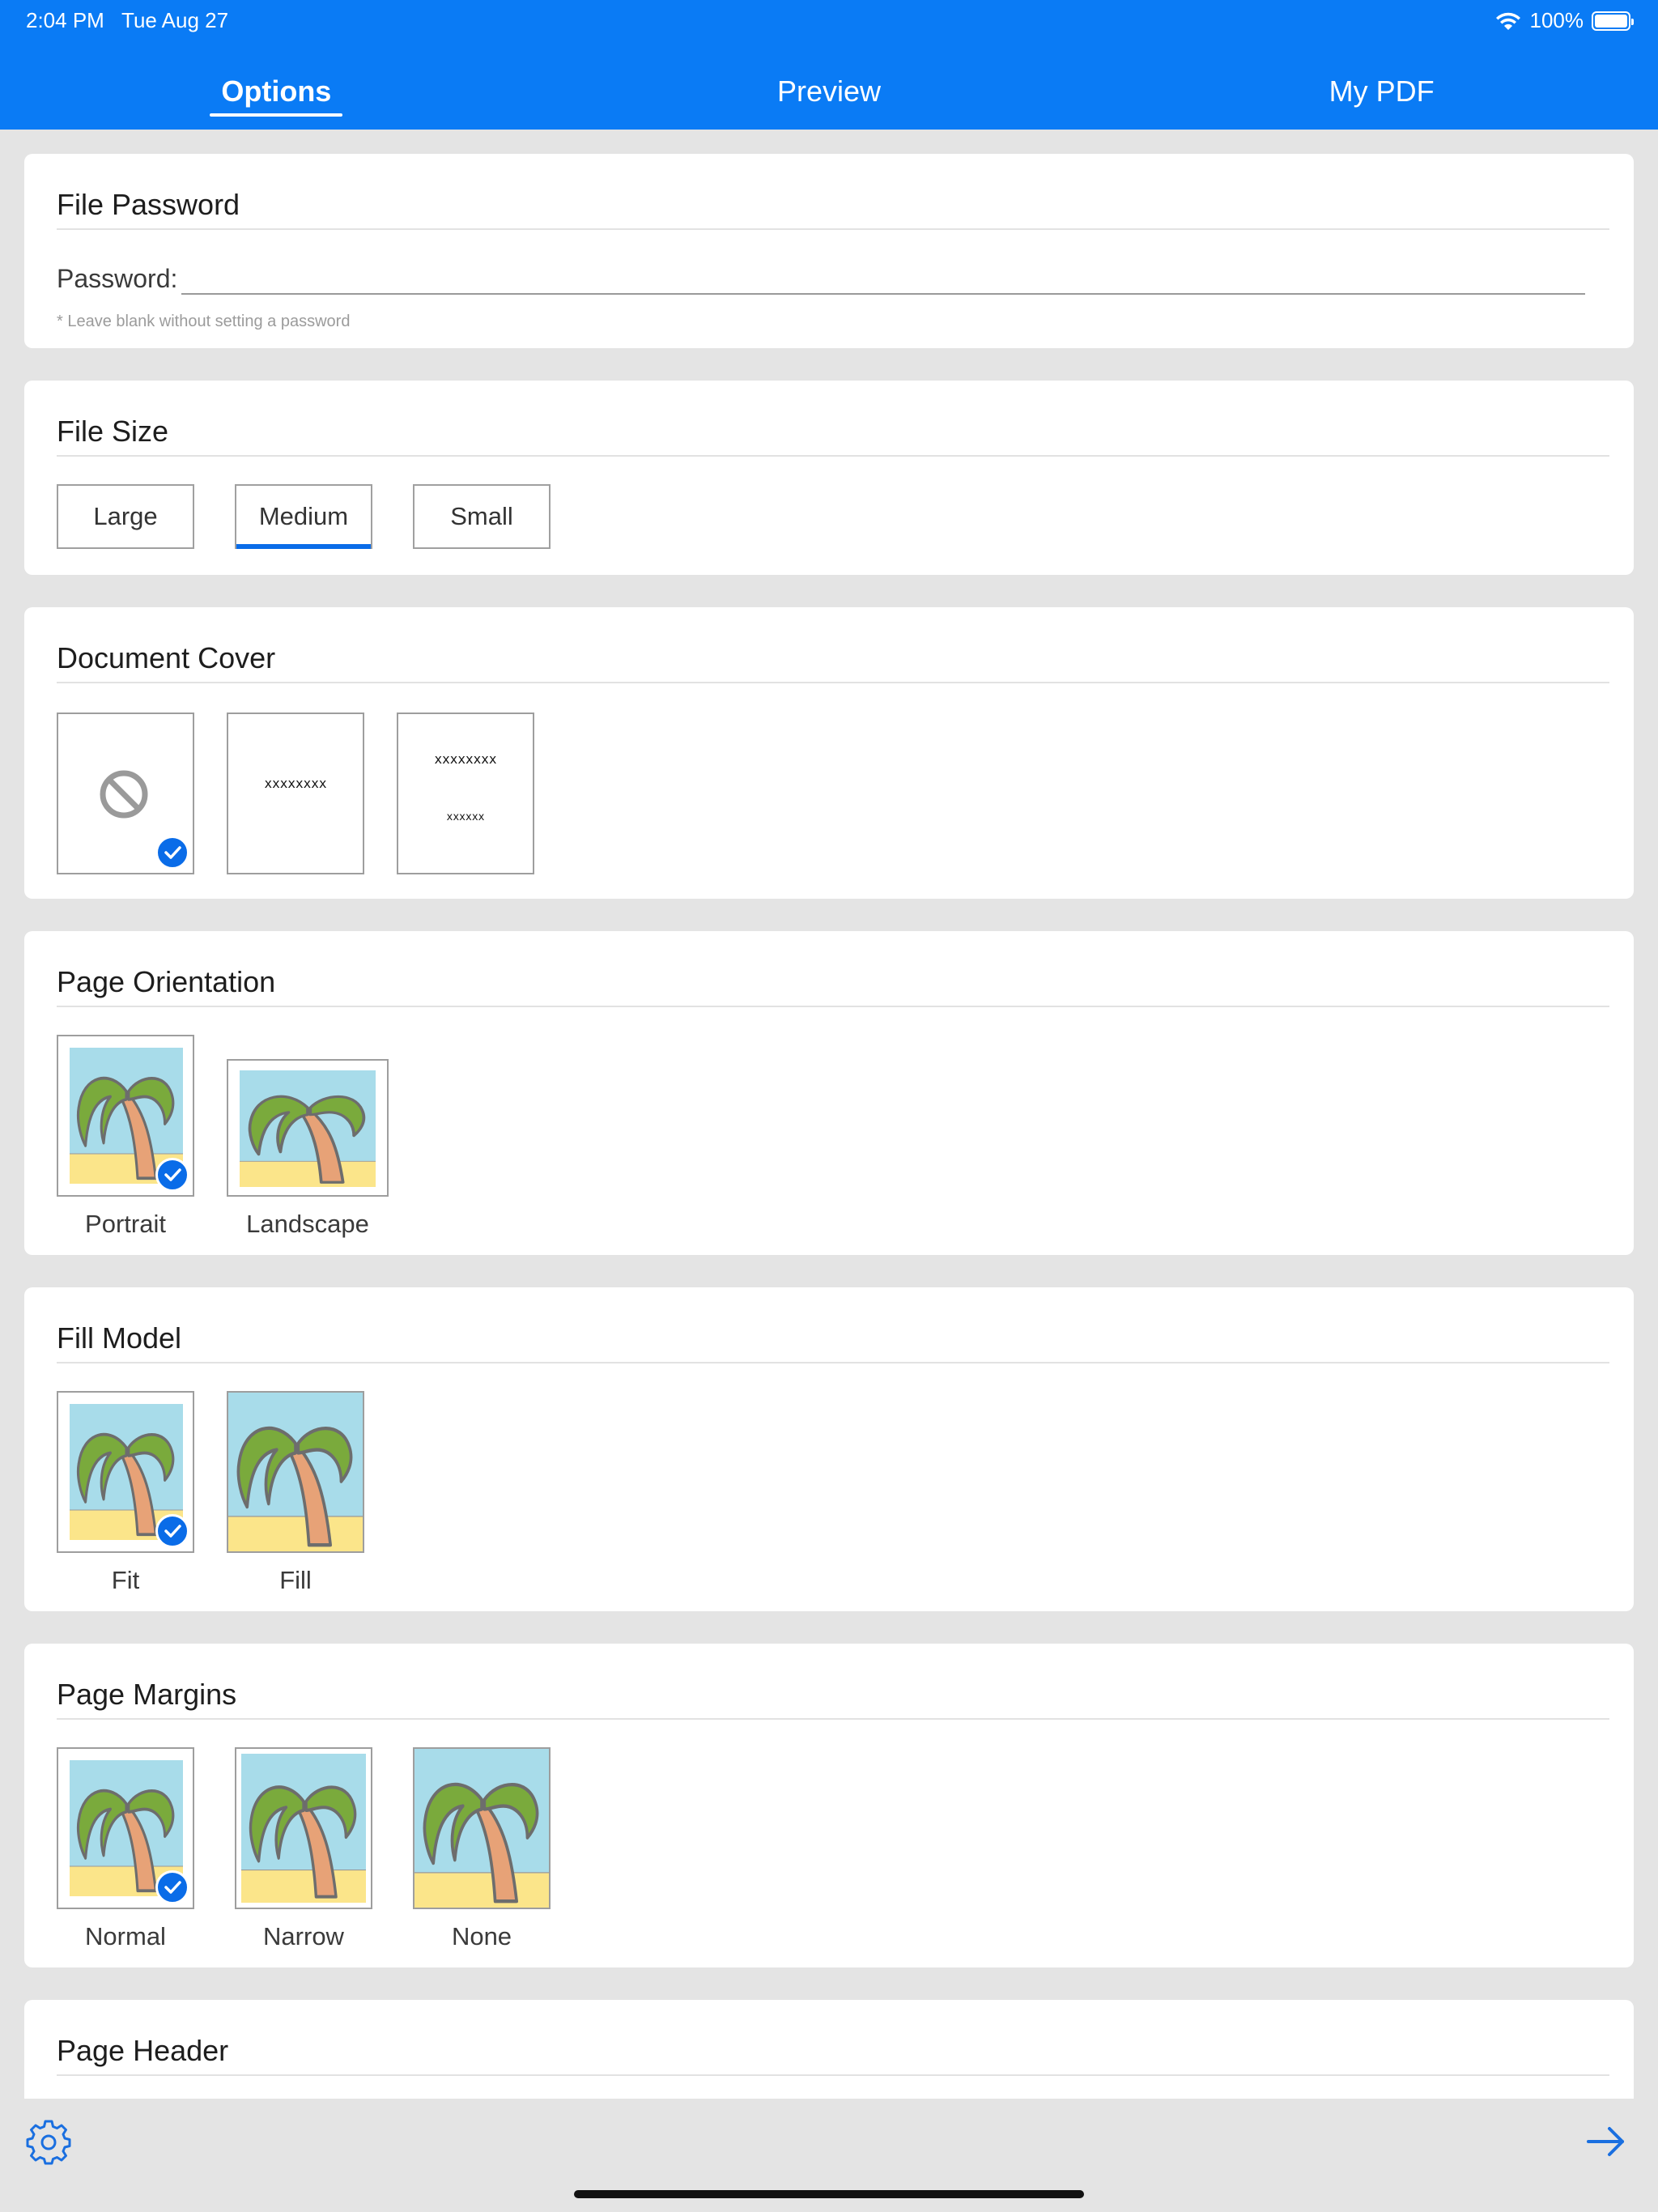  I want to click on orientation-landscape-option, so click(308, 1128).